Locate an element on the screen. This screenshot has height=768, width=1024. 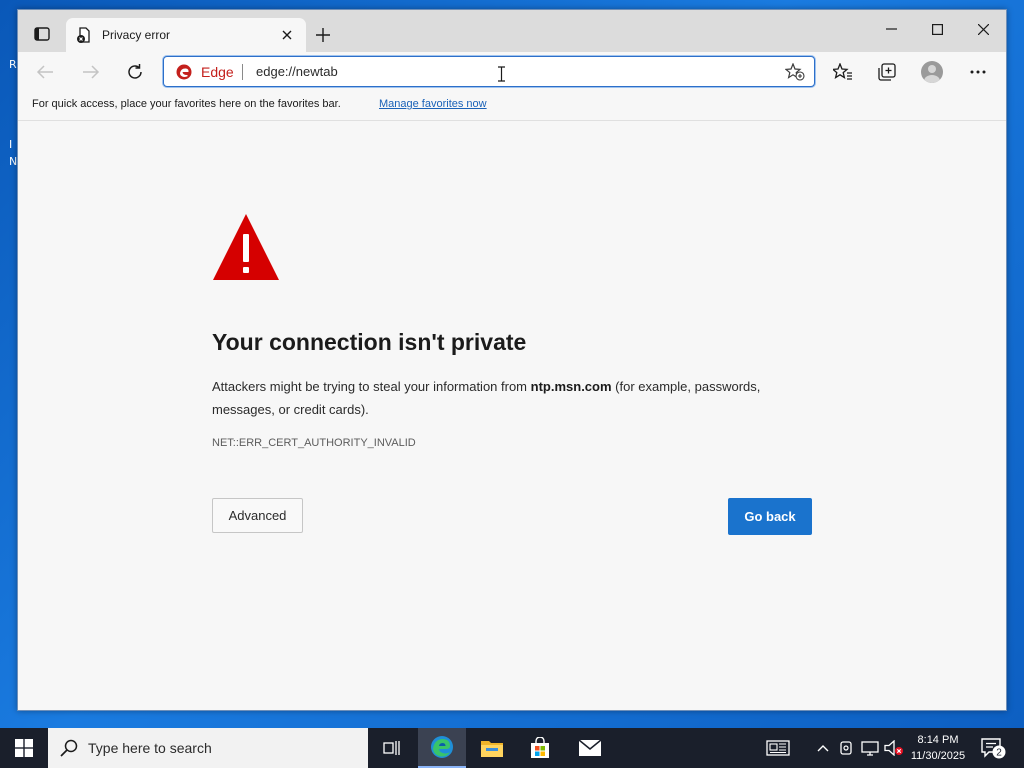
collections-button is located at coordinates (887, 72).